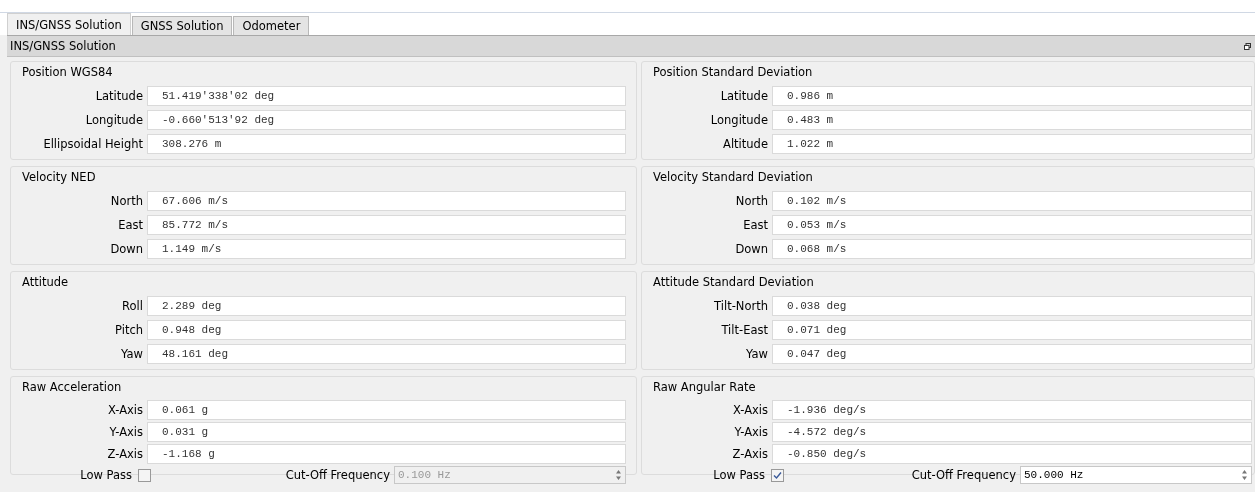 This screenshot has width=1255, height=492. Describe the element at coordinates (1012, 454) in the screenshot. I see `value-field: -0.850 deg/s` at that location.